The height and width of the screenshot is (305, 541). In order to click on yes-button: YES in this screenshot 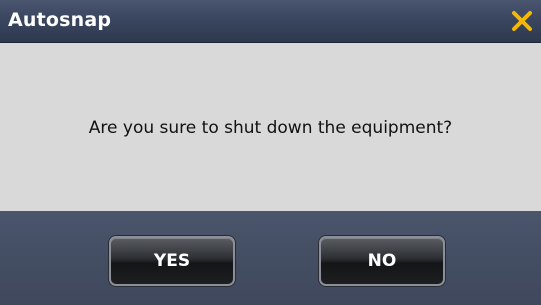, I will do `click(172, 261)`.